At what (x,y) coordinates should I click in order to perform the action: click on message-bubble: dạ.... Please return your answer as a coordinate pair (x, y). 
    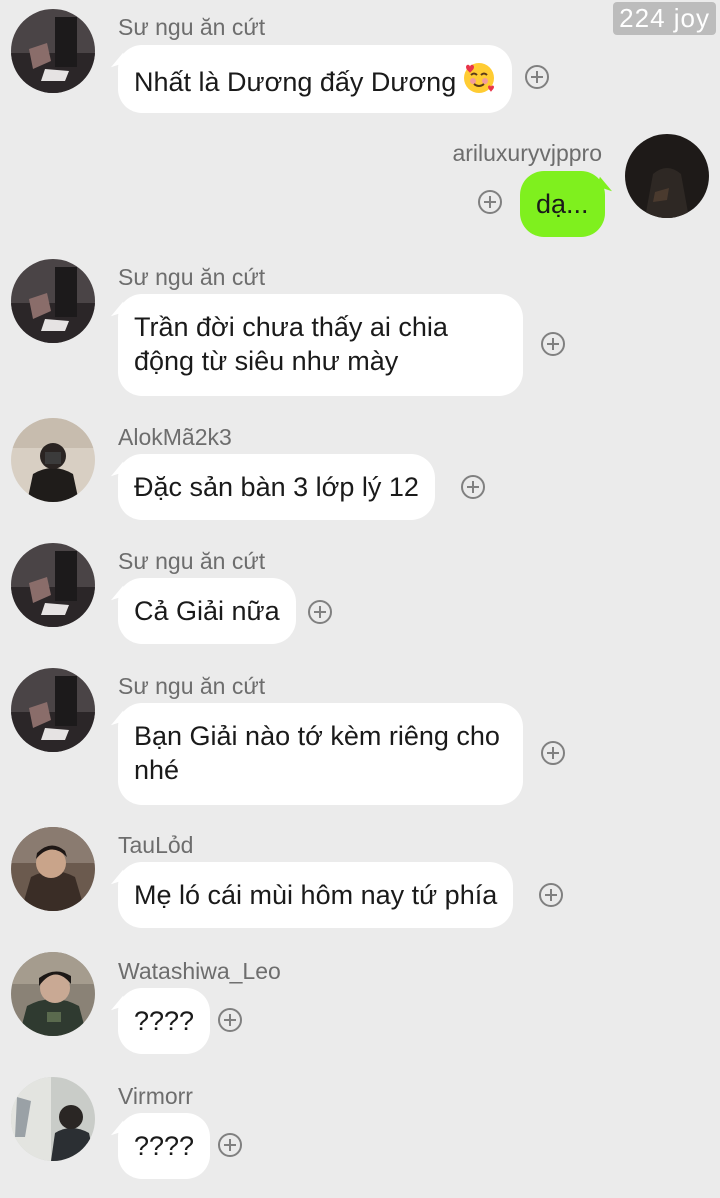
    Looking at the image, I should click on (562, 204).